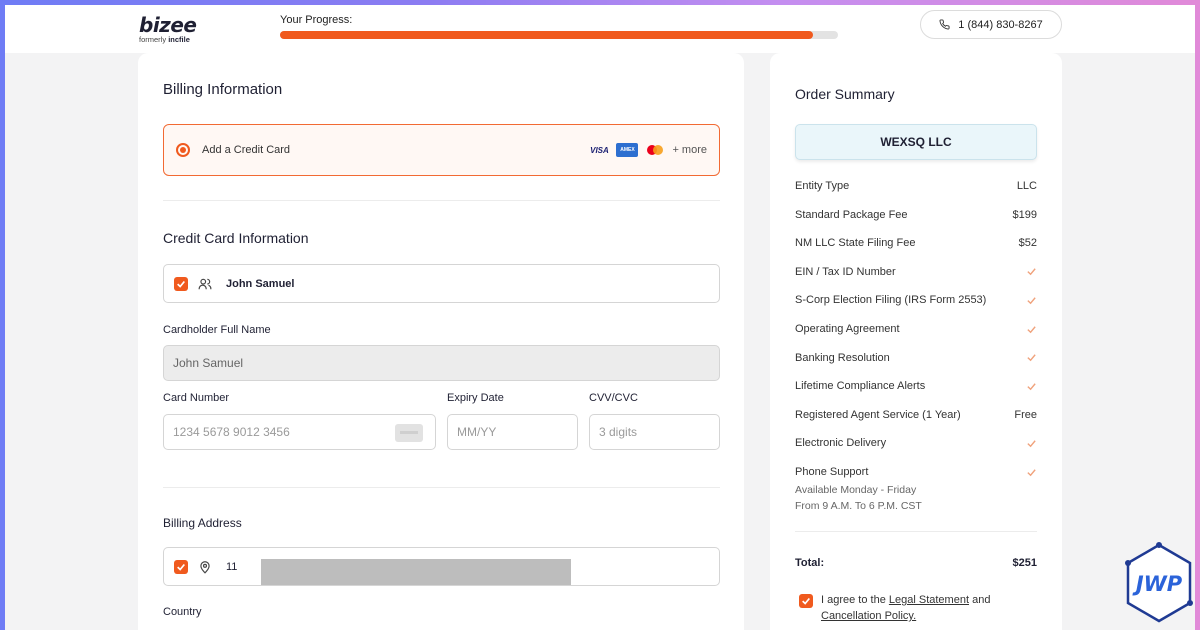 The height and width of the screenshot is (630, 1200). I want to click on summary-row: Phone Support, so click(916, 472).